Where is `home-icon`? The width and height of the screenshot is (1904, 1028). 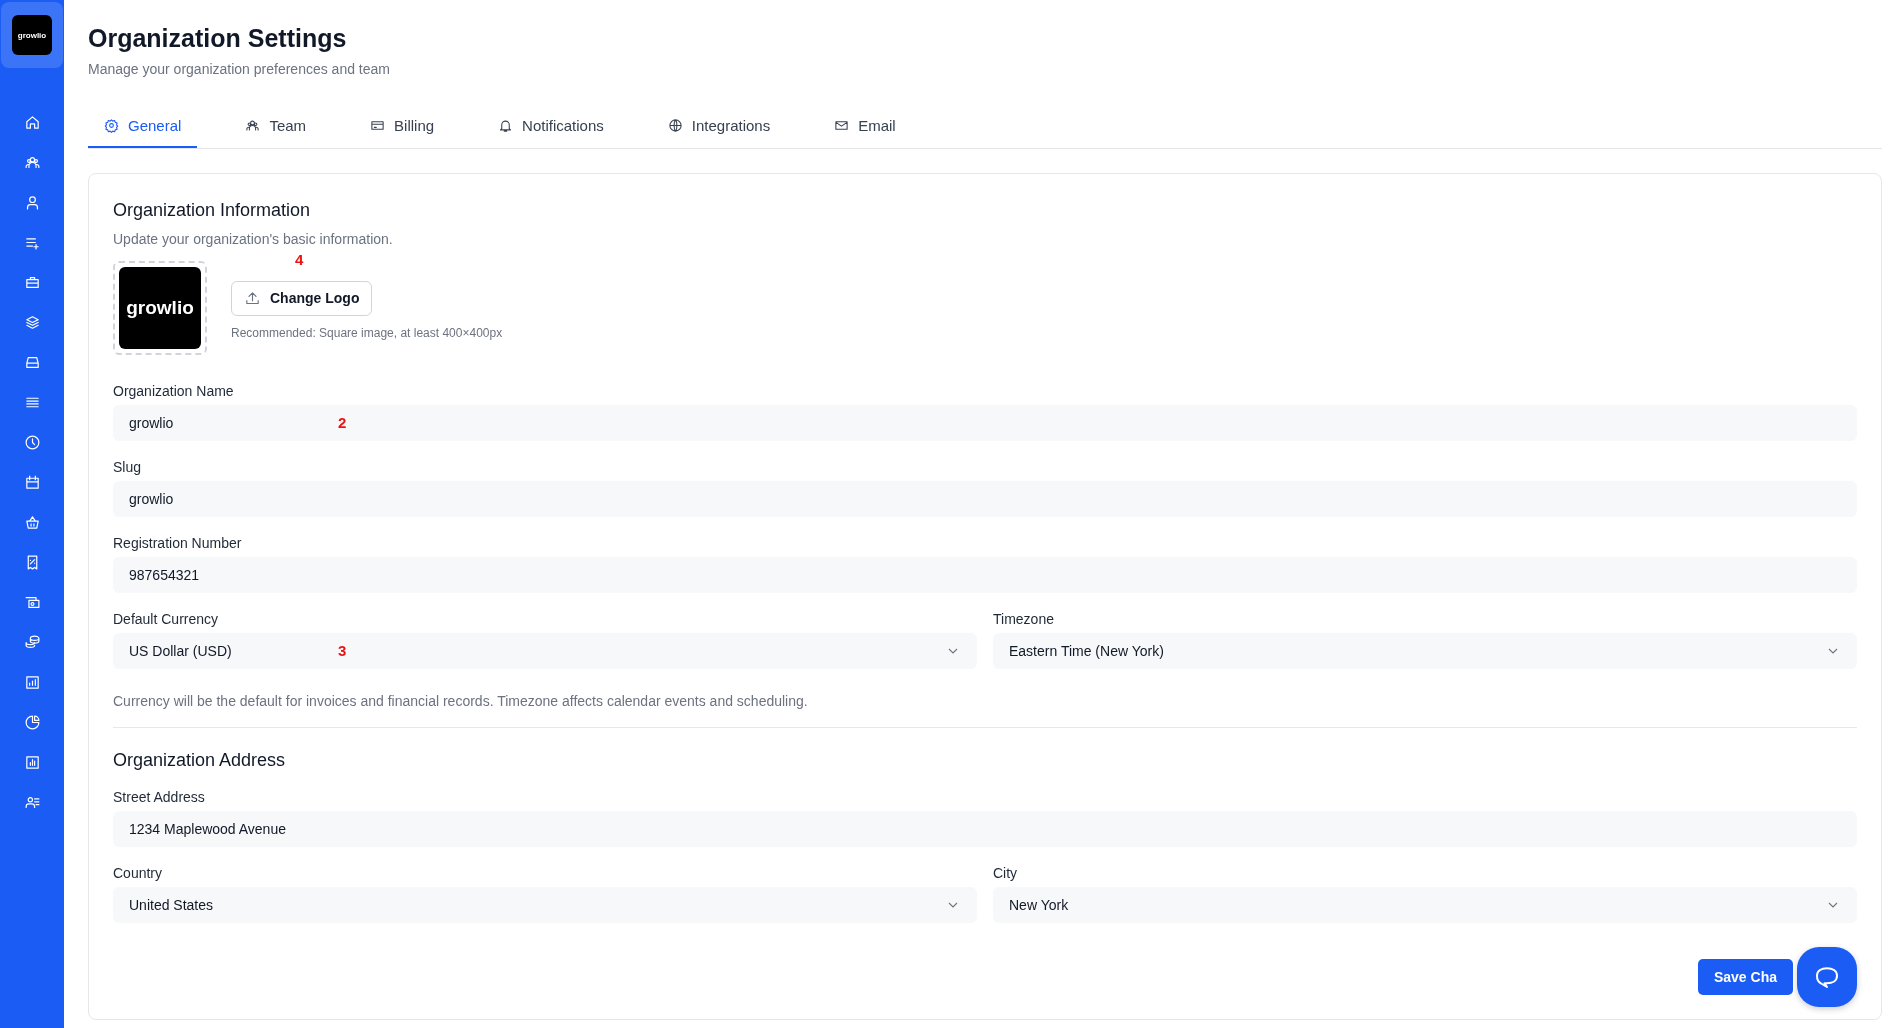 home-icon is located at coordinates (32, 122).